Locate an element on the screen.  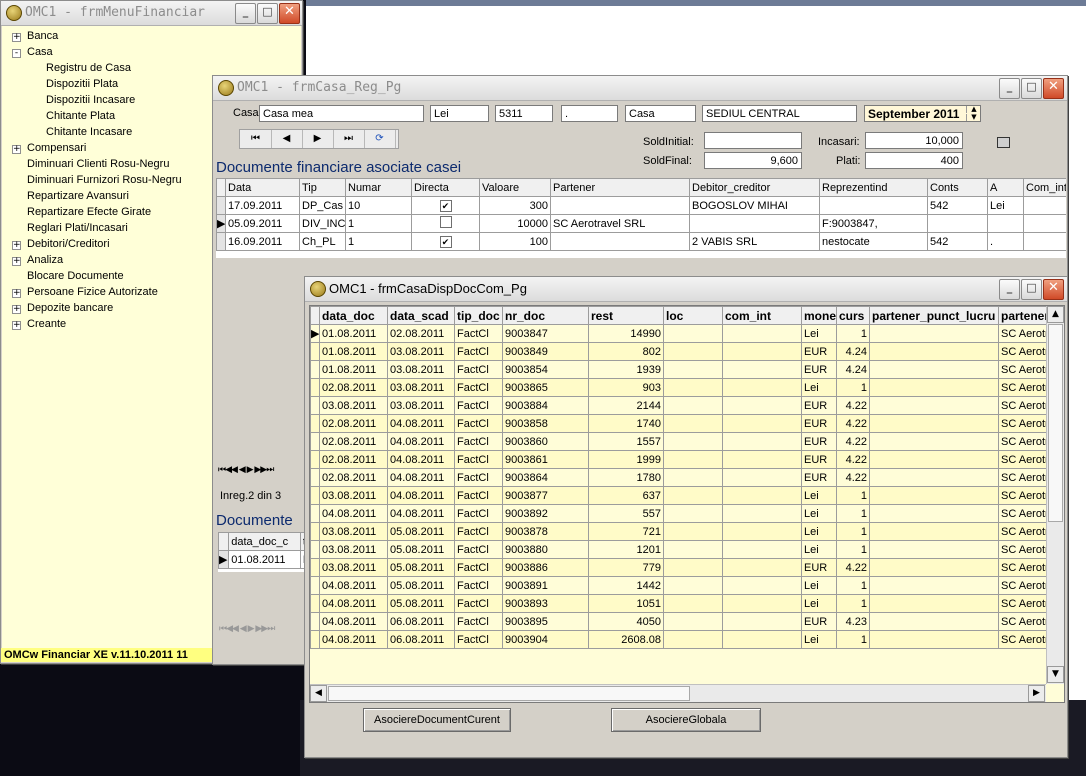
month-picker: September 2011 is located at coordinates (922, 113).